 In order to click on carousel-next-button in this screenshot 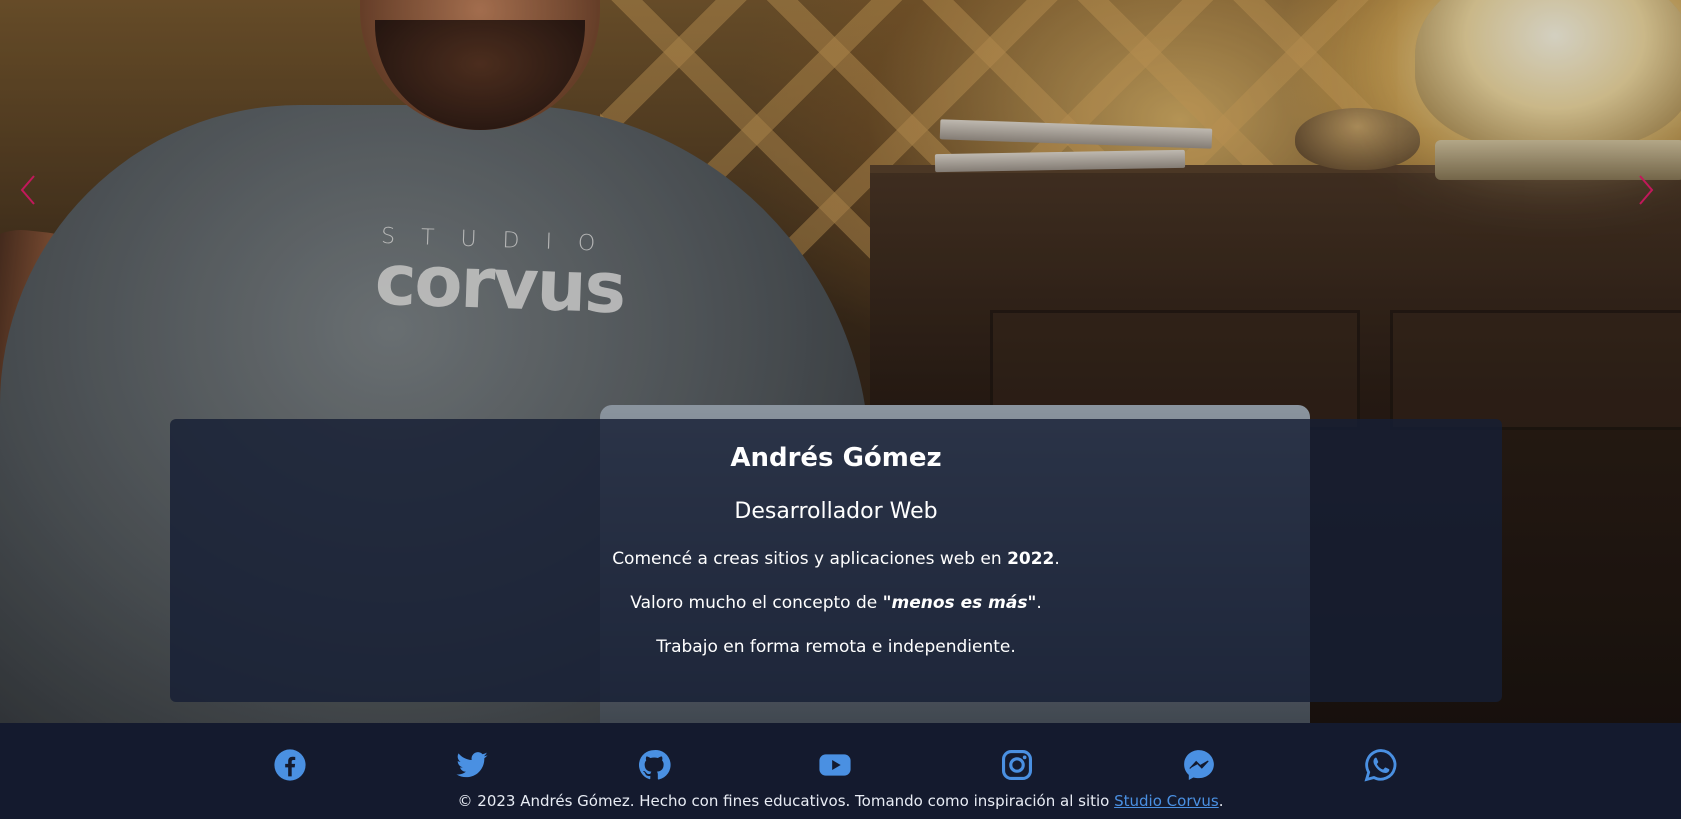, I will do `click(1646, 190)`.